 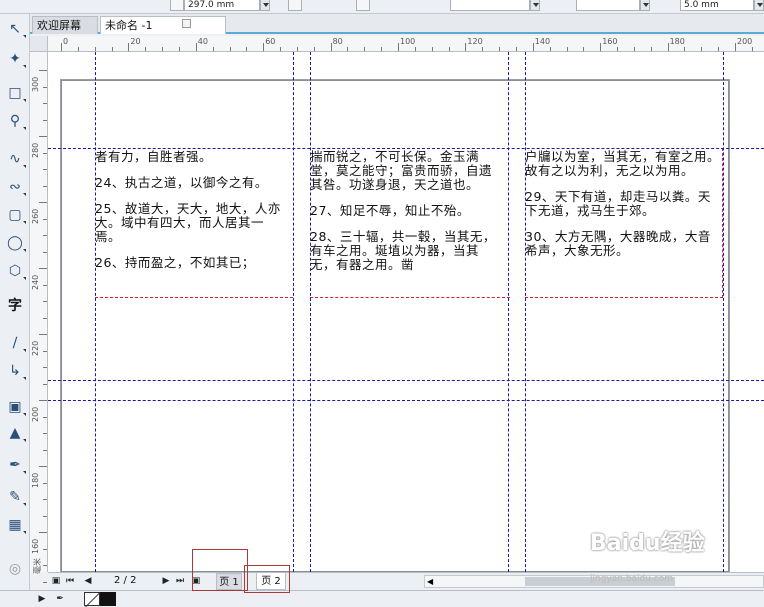 What do you see at coordinates (15, 187) in the screenshot?
I see `smart-drawing-icon: ∾` at bounding box center [15, 187].